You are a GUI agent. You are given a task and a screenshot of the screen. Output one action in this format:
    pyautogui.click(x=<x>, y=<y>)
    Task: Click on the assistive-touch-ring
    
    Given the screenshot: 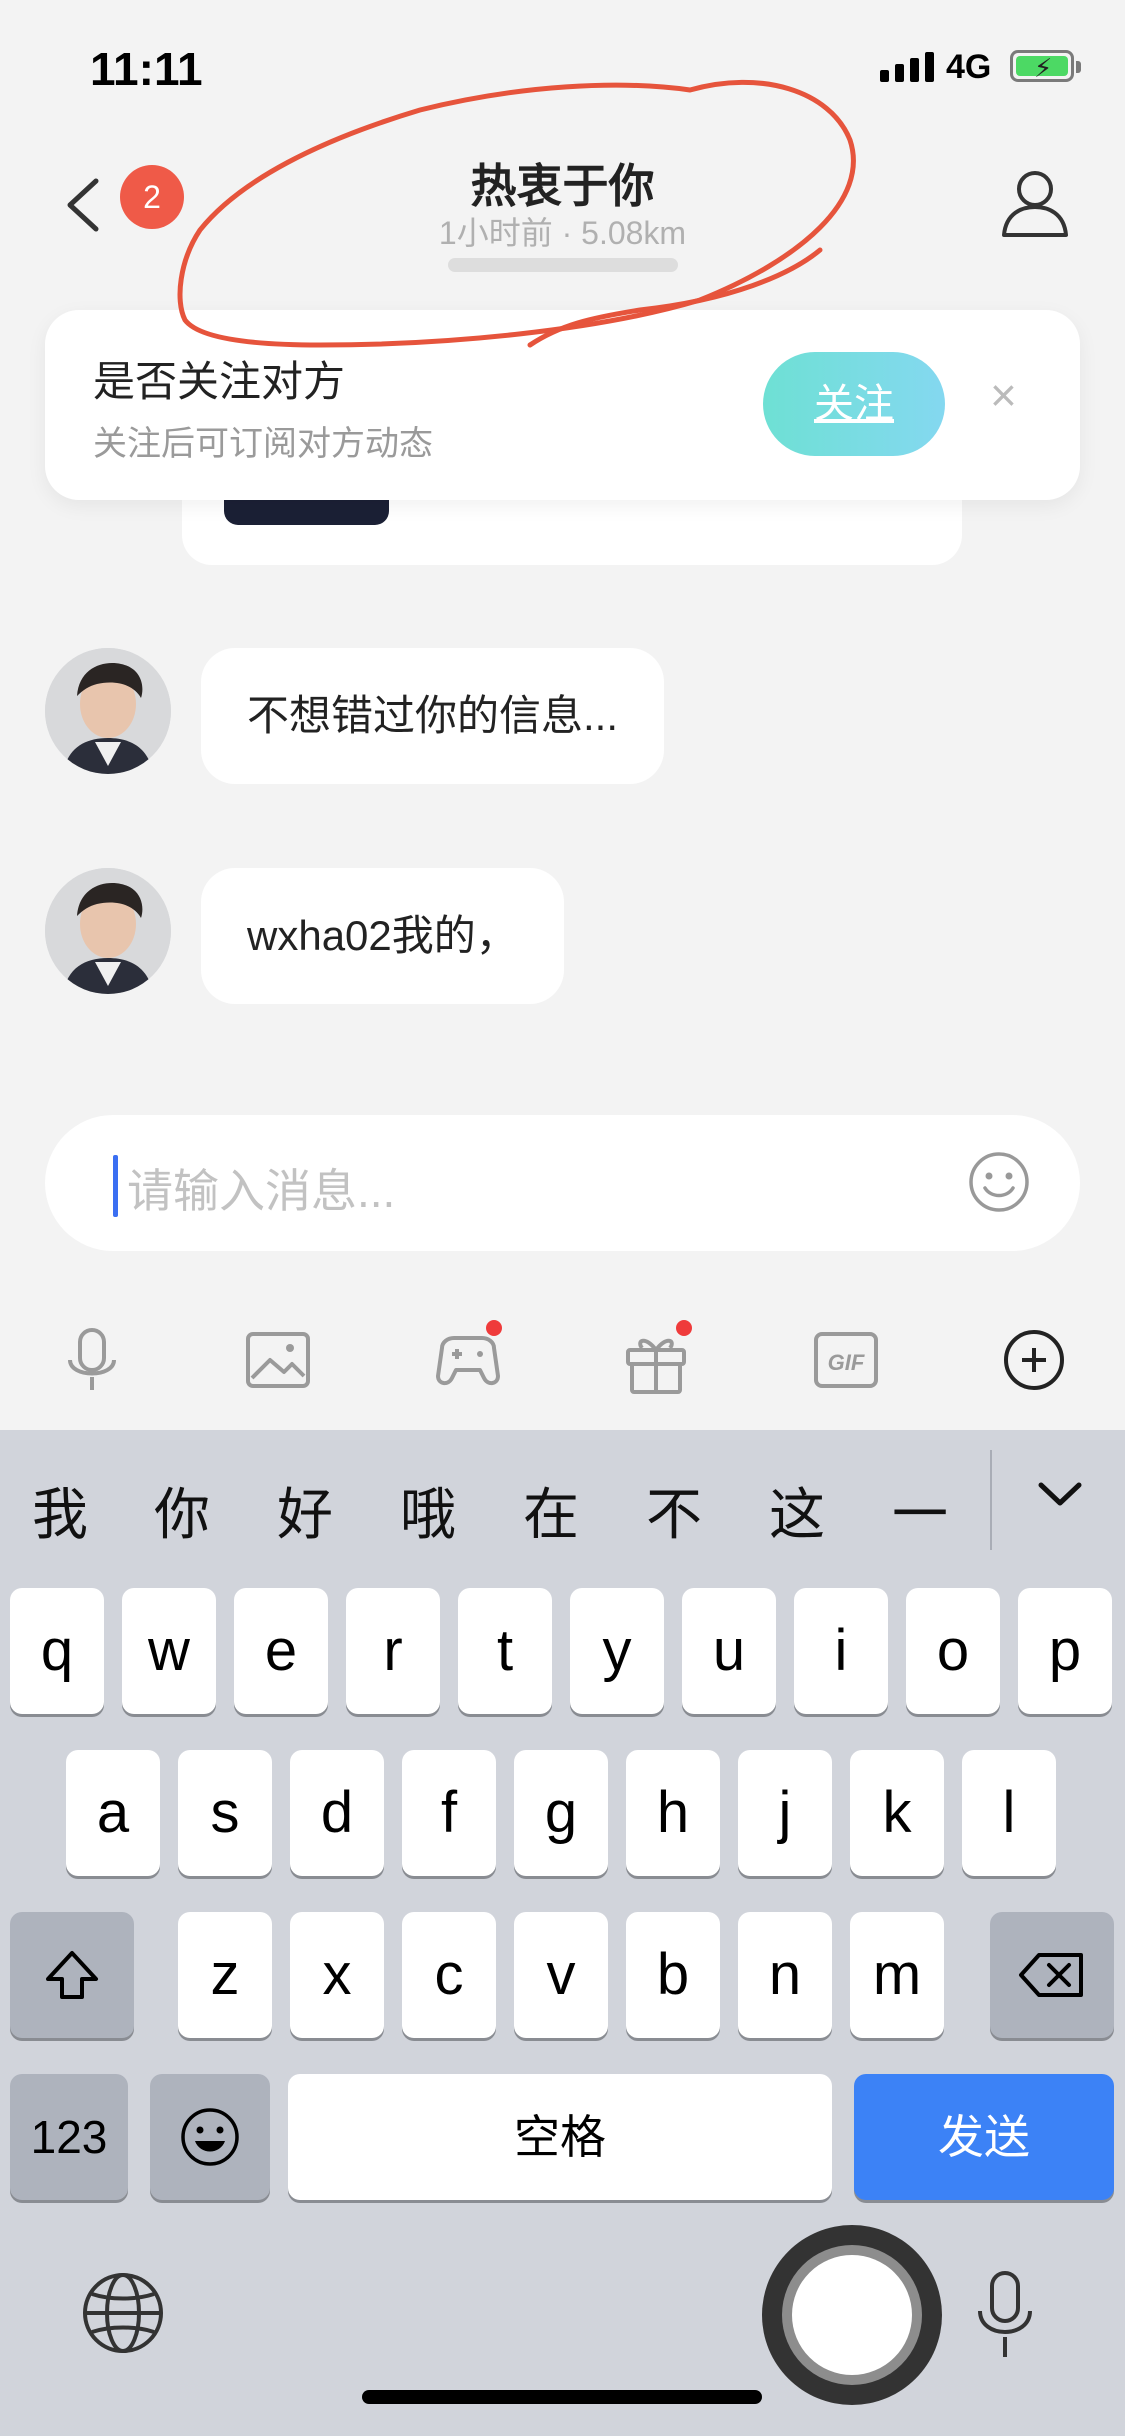 What is the action you would take?
    pyautogui.click(x=852, y=2315)
    